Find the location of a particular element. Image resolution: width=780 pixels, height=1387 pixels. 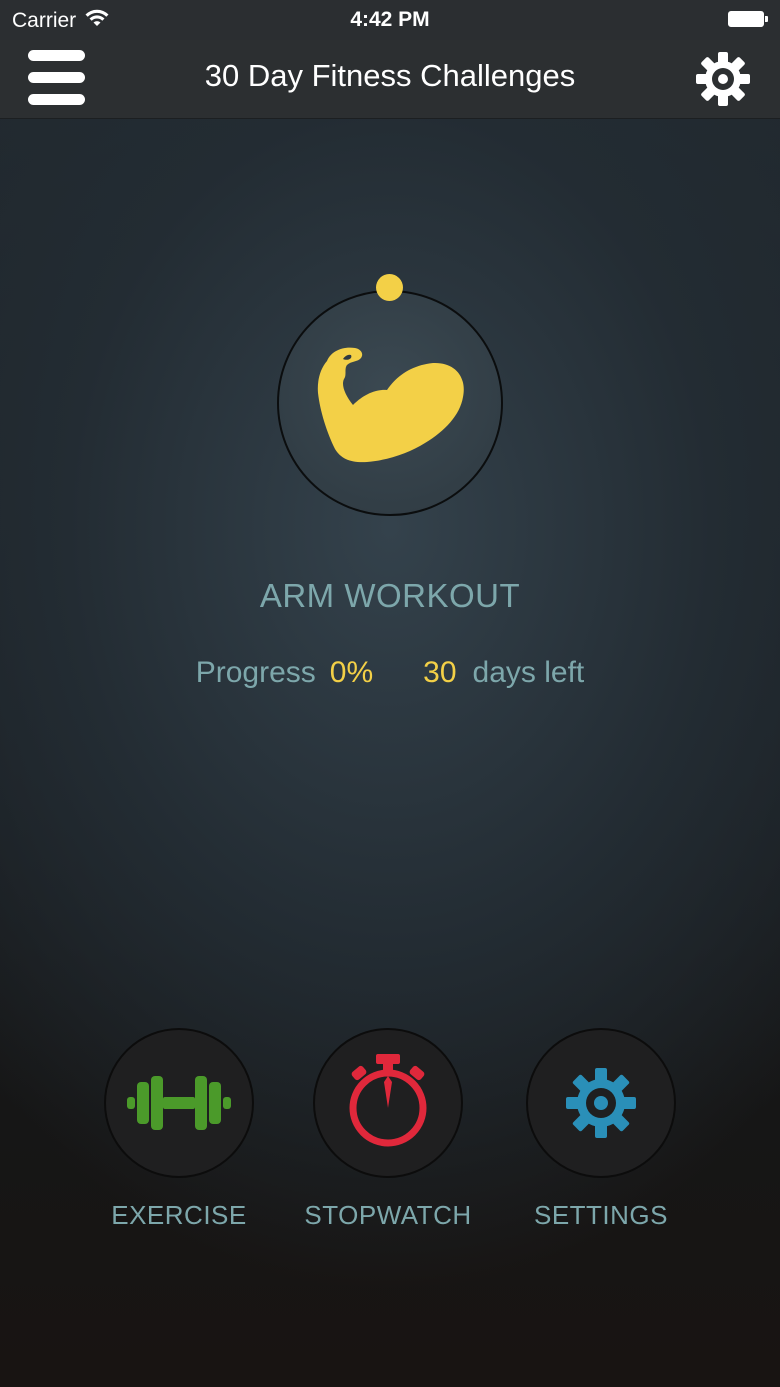

days-left-label: days left is located at coordinates (528, 672).